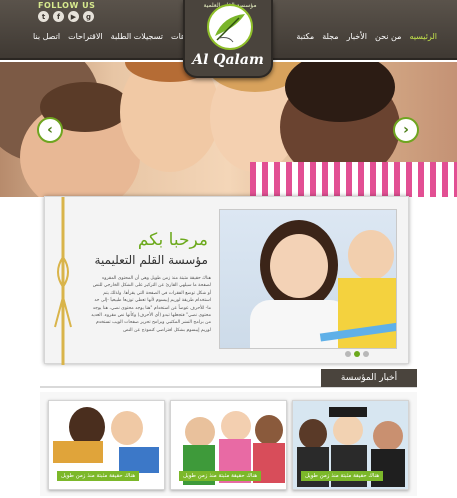 Image resolution: width=457 pixels, height=498 pixels. Describe the element at coordinates (151, 260) in the screenshot. I see `welcome-subtitle: مؤسسة القلم التعليمية` at that location.